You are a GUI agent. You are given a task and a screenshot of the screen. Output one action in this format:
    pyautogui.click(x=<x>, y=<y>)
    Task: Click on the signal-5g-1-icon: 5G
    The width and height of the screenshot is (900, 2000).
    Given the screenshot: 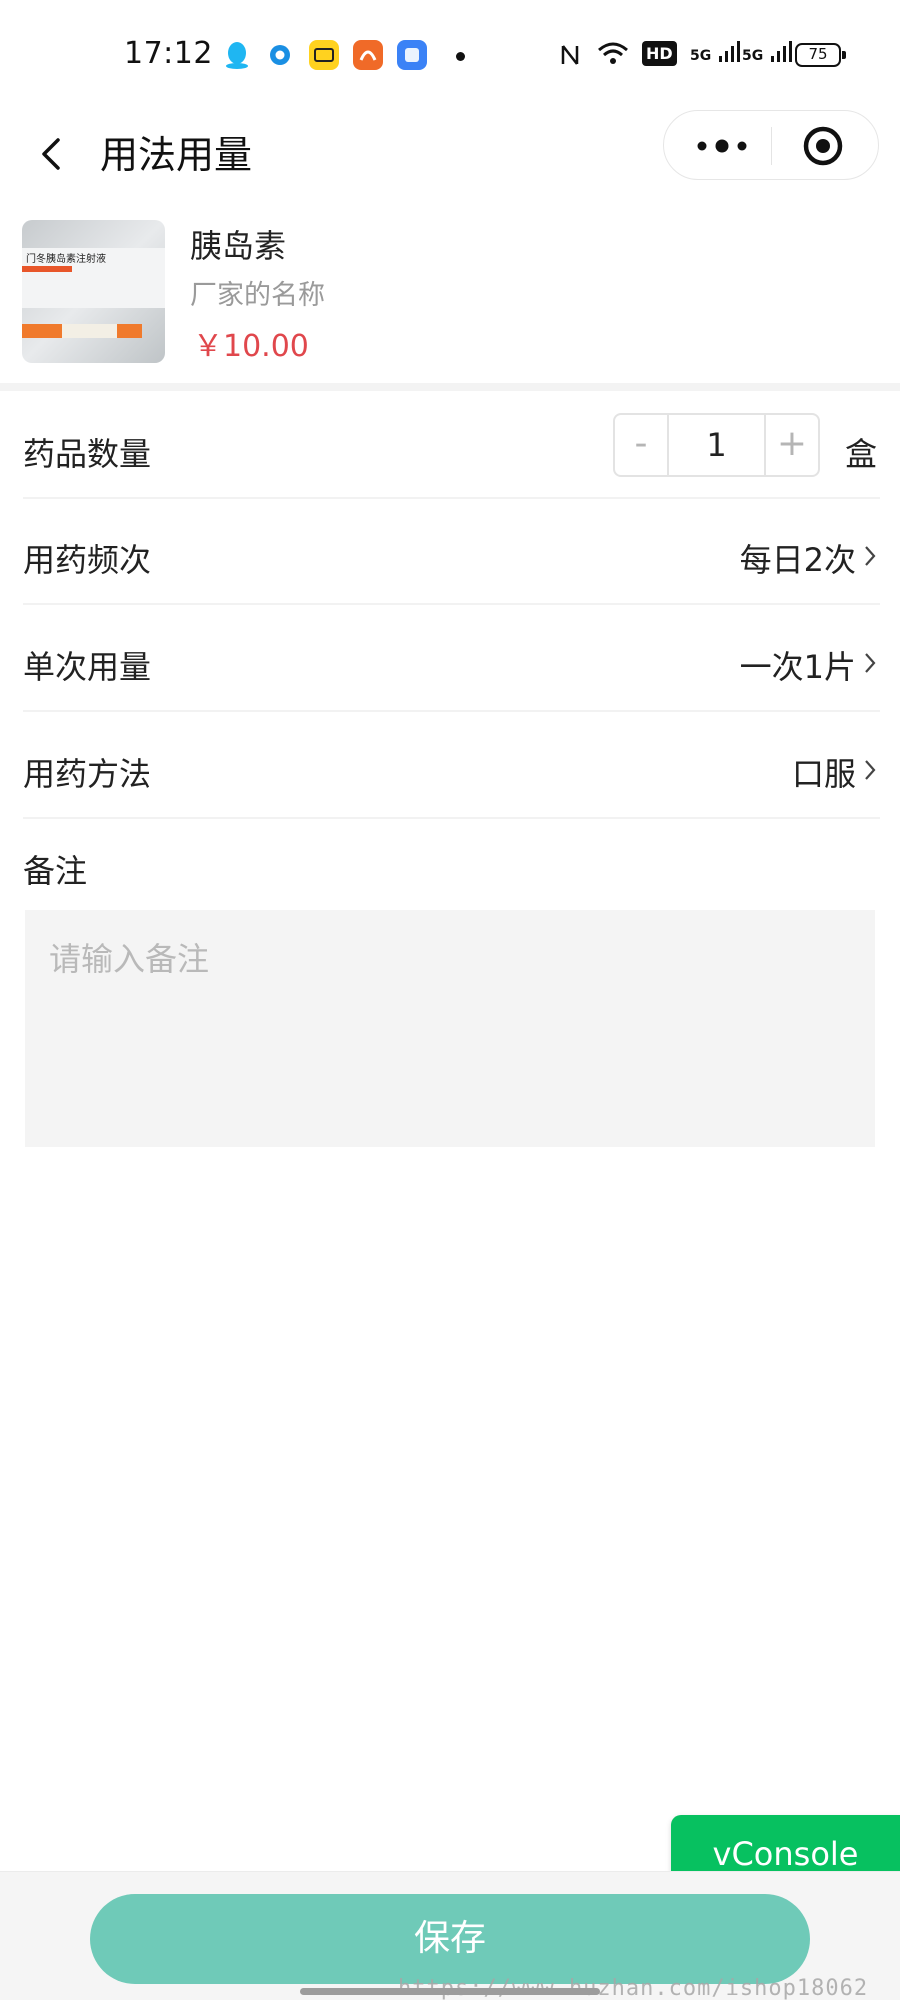 What is the action you would take?
    pyautogui.click(x=715, y=52)
    